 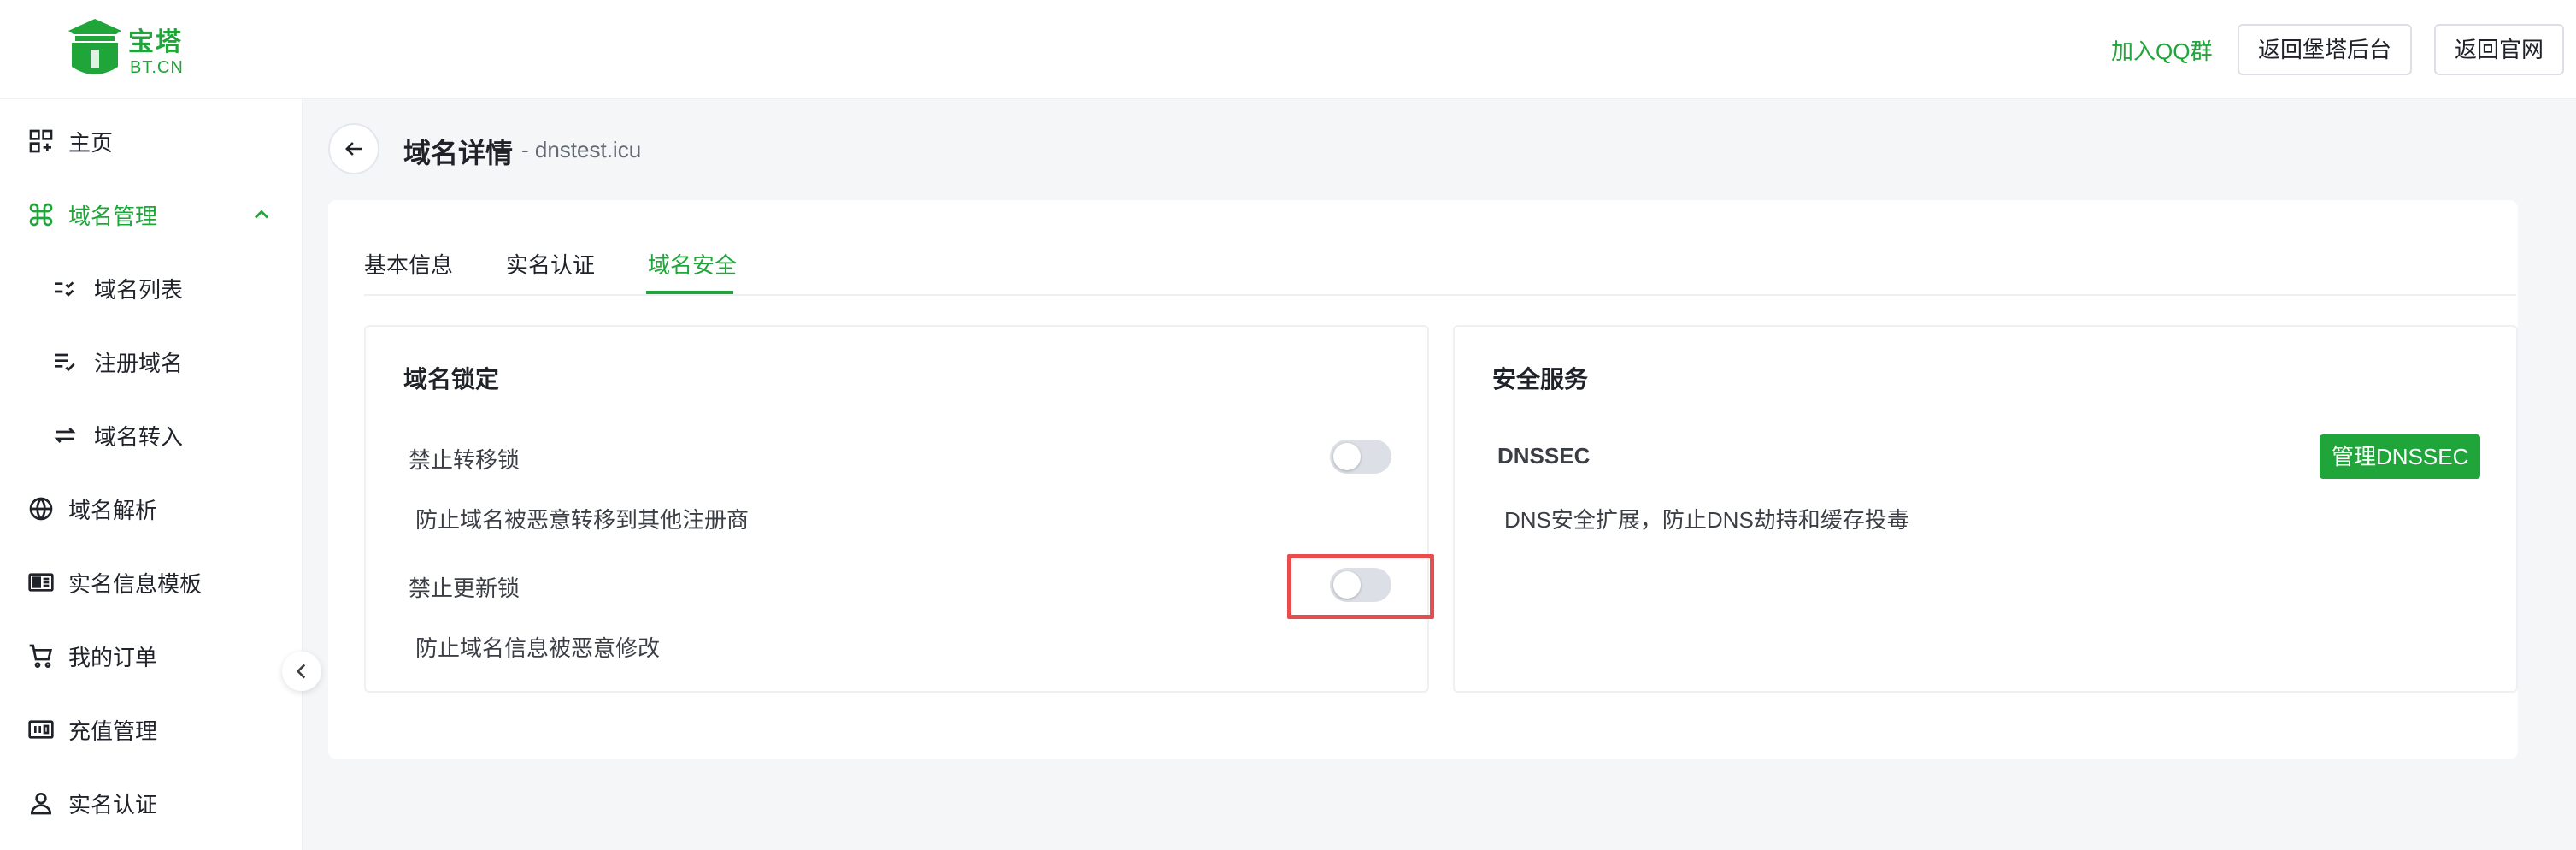 What do you see at coordinates (151, 141) in the screenshot?
I see `sidebar-item-home: 主页` at bounding box center [151, 141].